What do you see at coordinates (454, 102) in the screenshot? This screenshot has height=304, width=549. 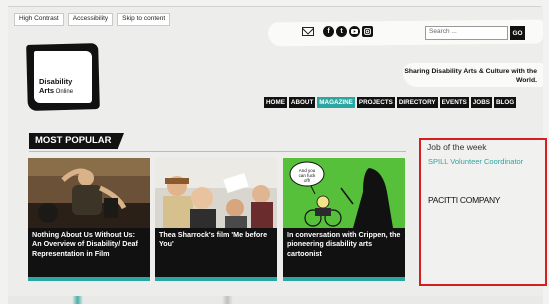 I see `nav-events: EVENTS` at bounding box center [454, 102].